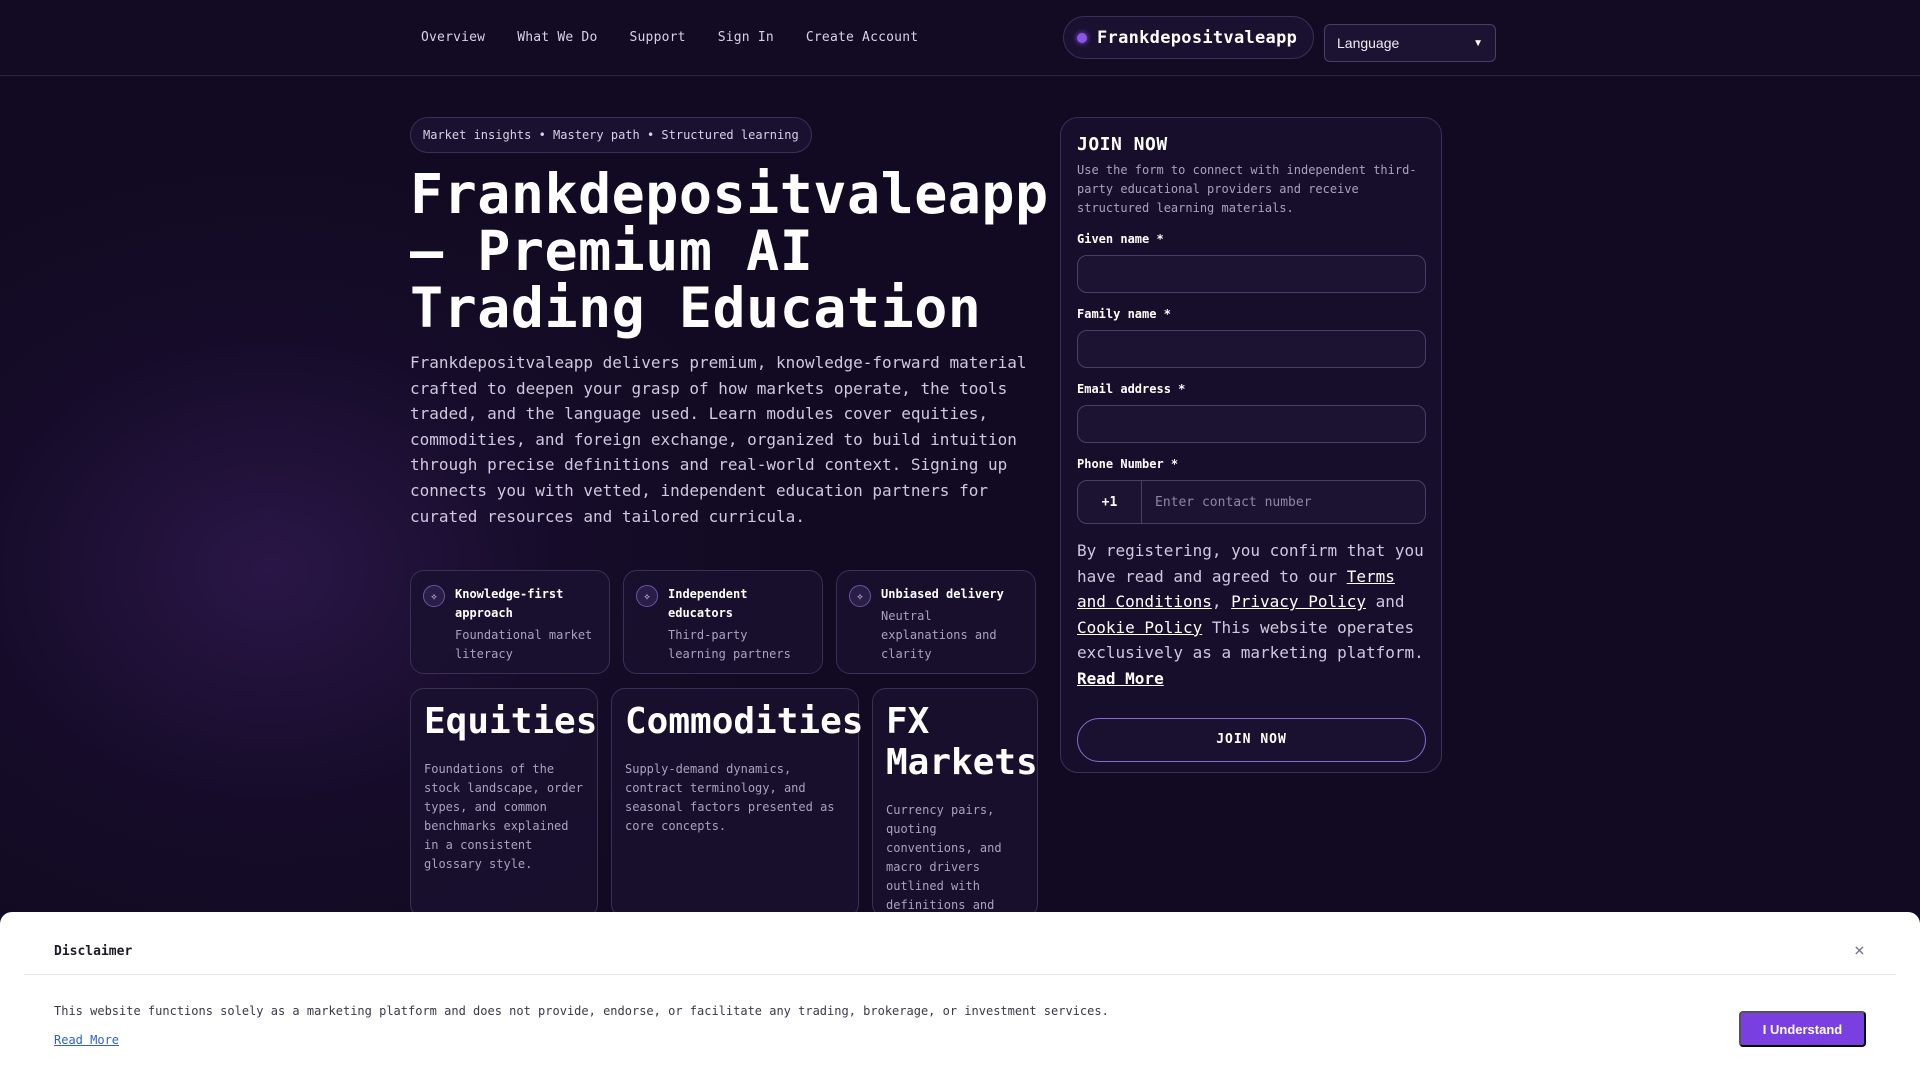  I want to click on nav-link-support: Support, so click(658, 37).